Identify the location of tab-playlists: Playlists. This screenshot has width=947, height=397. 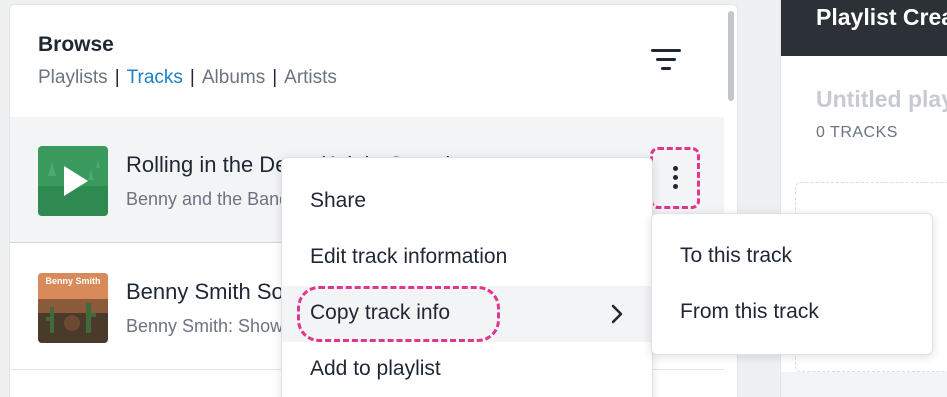
(73, 78).